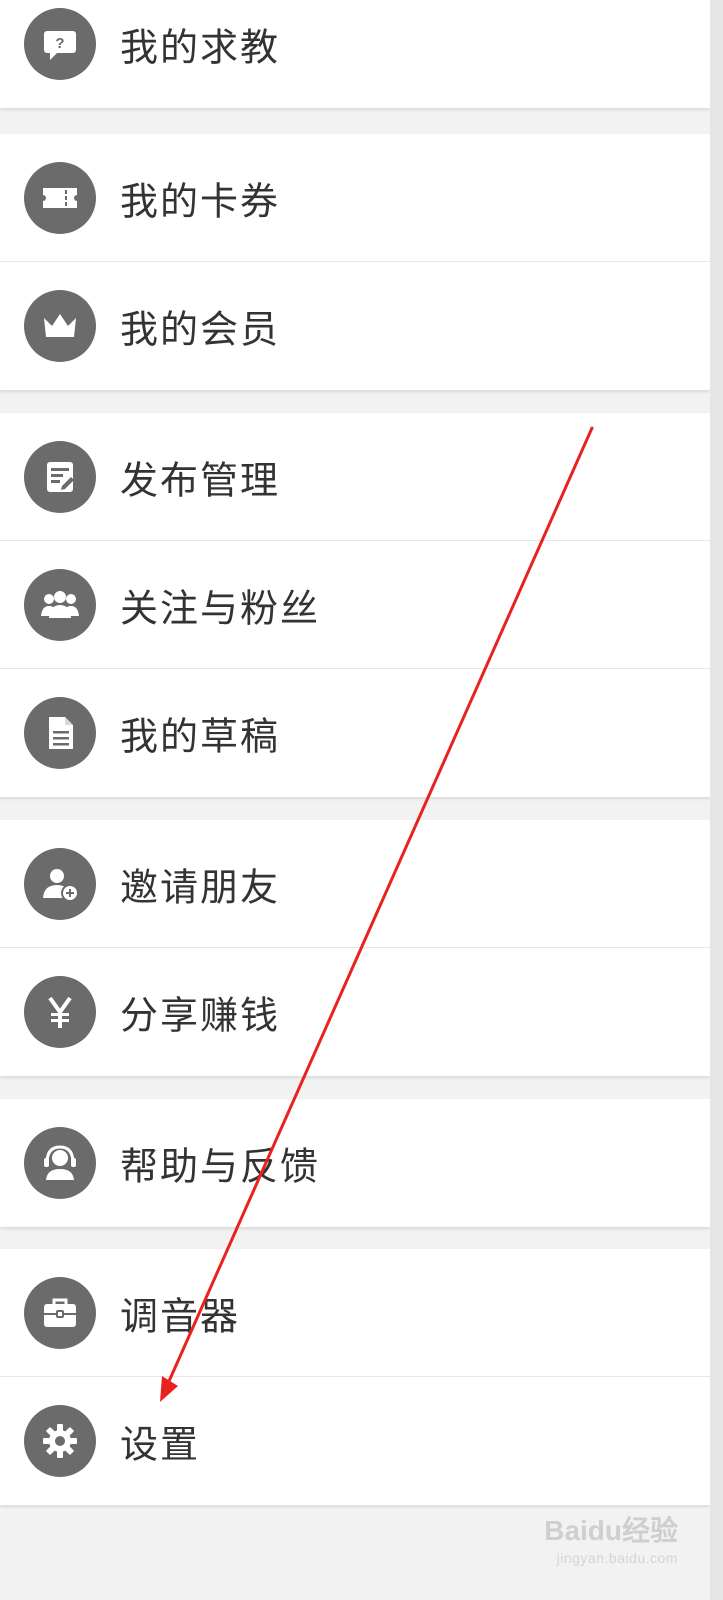 The image size is (723, 1600). I want to click on help-bubble-icon: ?, so click(60, 44).